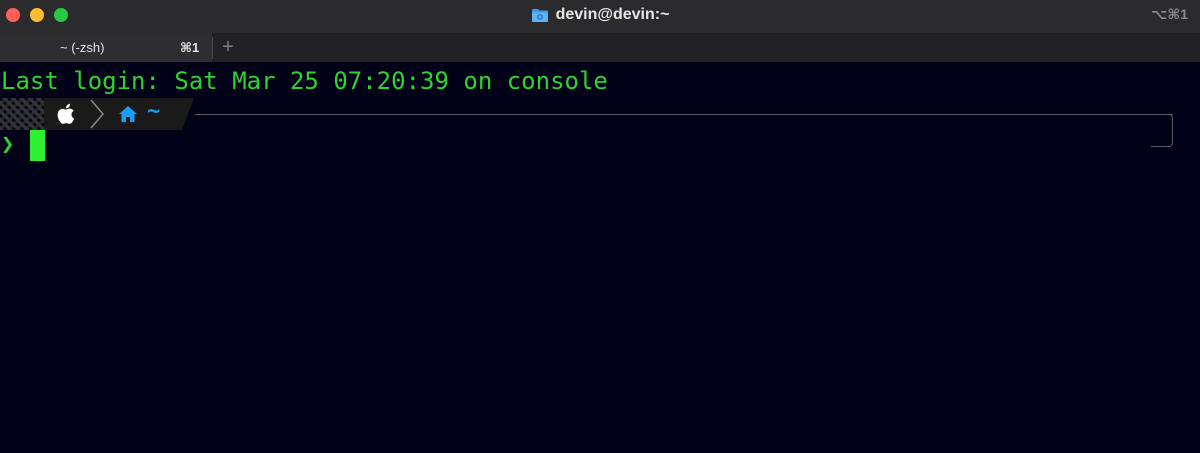 Image resolution: width=1200 pixels, height=453 pixels. What do you see at coordinates (22, 114) in the screenshot?
I see `prompt-pattern` at bounding box center [22, 114].